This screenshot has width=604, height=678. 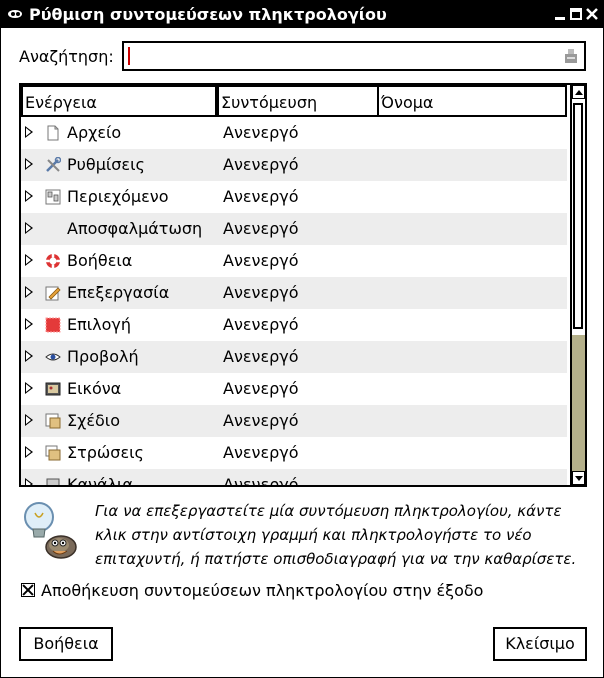 What do you see at coordinates (103, 356) in the screenshot?
I see `row-label: Προβολή` at bounding box center [103, 356].